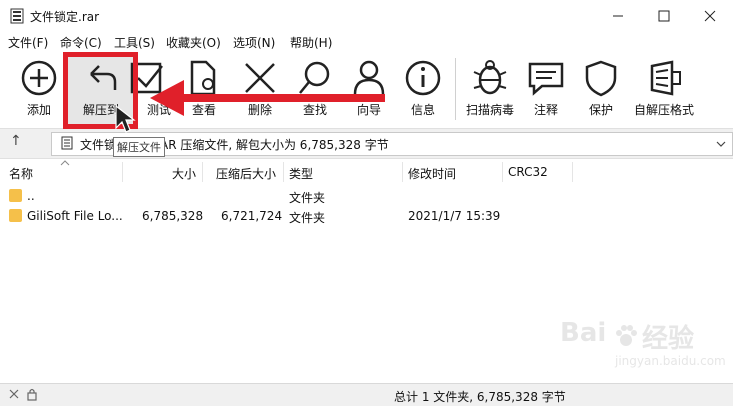 The width and height of the screenshot is (733, 406). I want to click on col-modified: 修改时间, so click(432, 173).